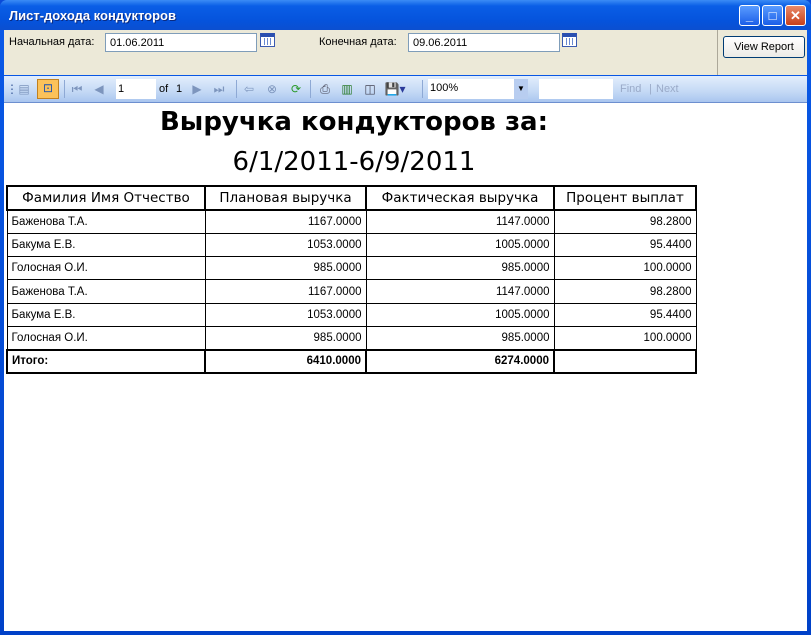  Describe the element at coordinates (296, 89) in the screenshot. I see `refresh-icon: ⟳` at that location.